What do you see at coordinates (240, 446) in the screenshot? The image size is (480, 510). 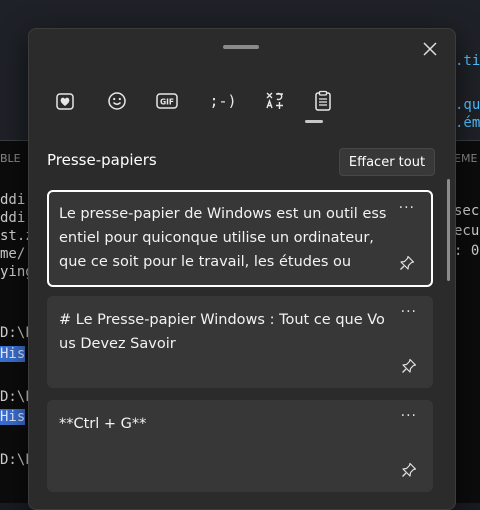 I see `clipboard-item: **Ctrl + G** ···` at bounding box center [240, 446].